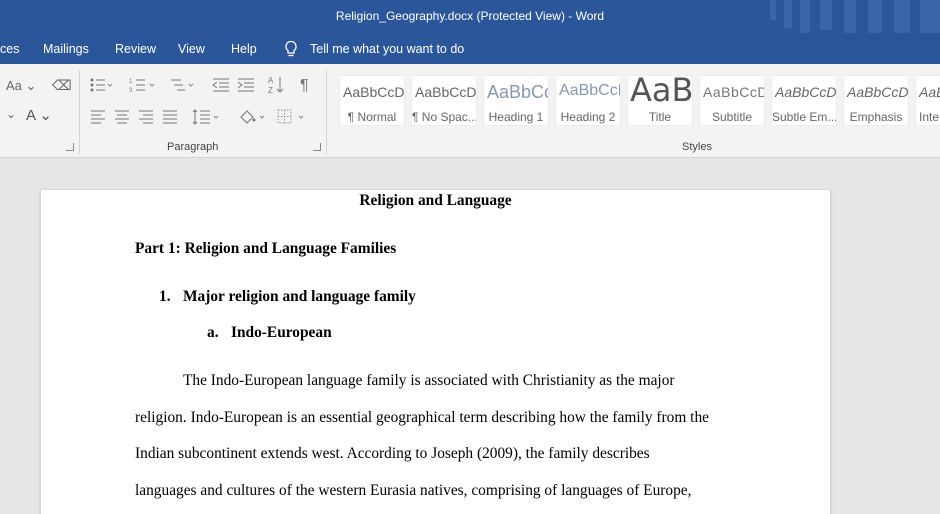 This screenshot has width=940, height=514. Describe the element at coordinates (70, 147) in the screenshot. I see `font-dialog-launcher` at that location.